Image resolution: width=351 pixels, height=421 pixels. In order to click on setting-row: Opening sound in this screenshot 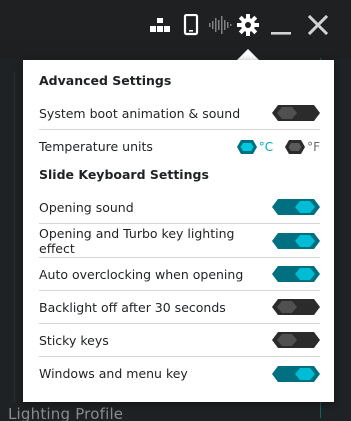, I will do `click(179, 207)`.